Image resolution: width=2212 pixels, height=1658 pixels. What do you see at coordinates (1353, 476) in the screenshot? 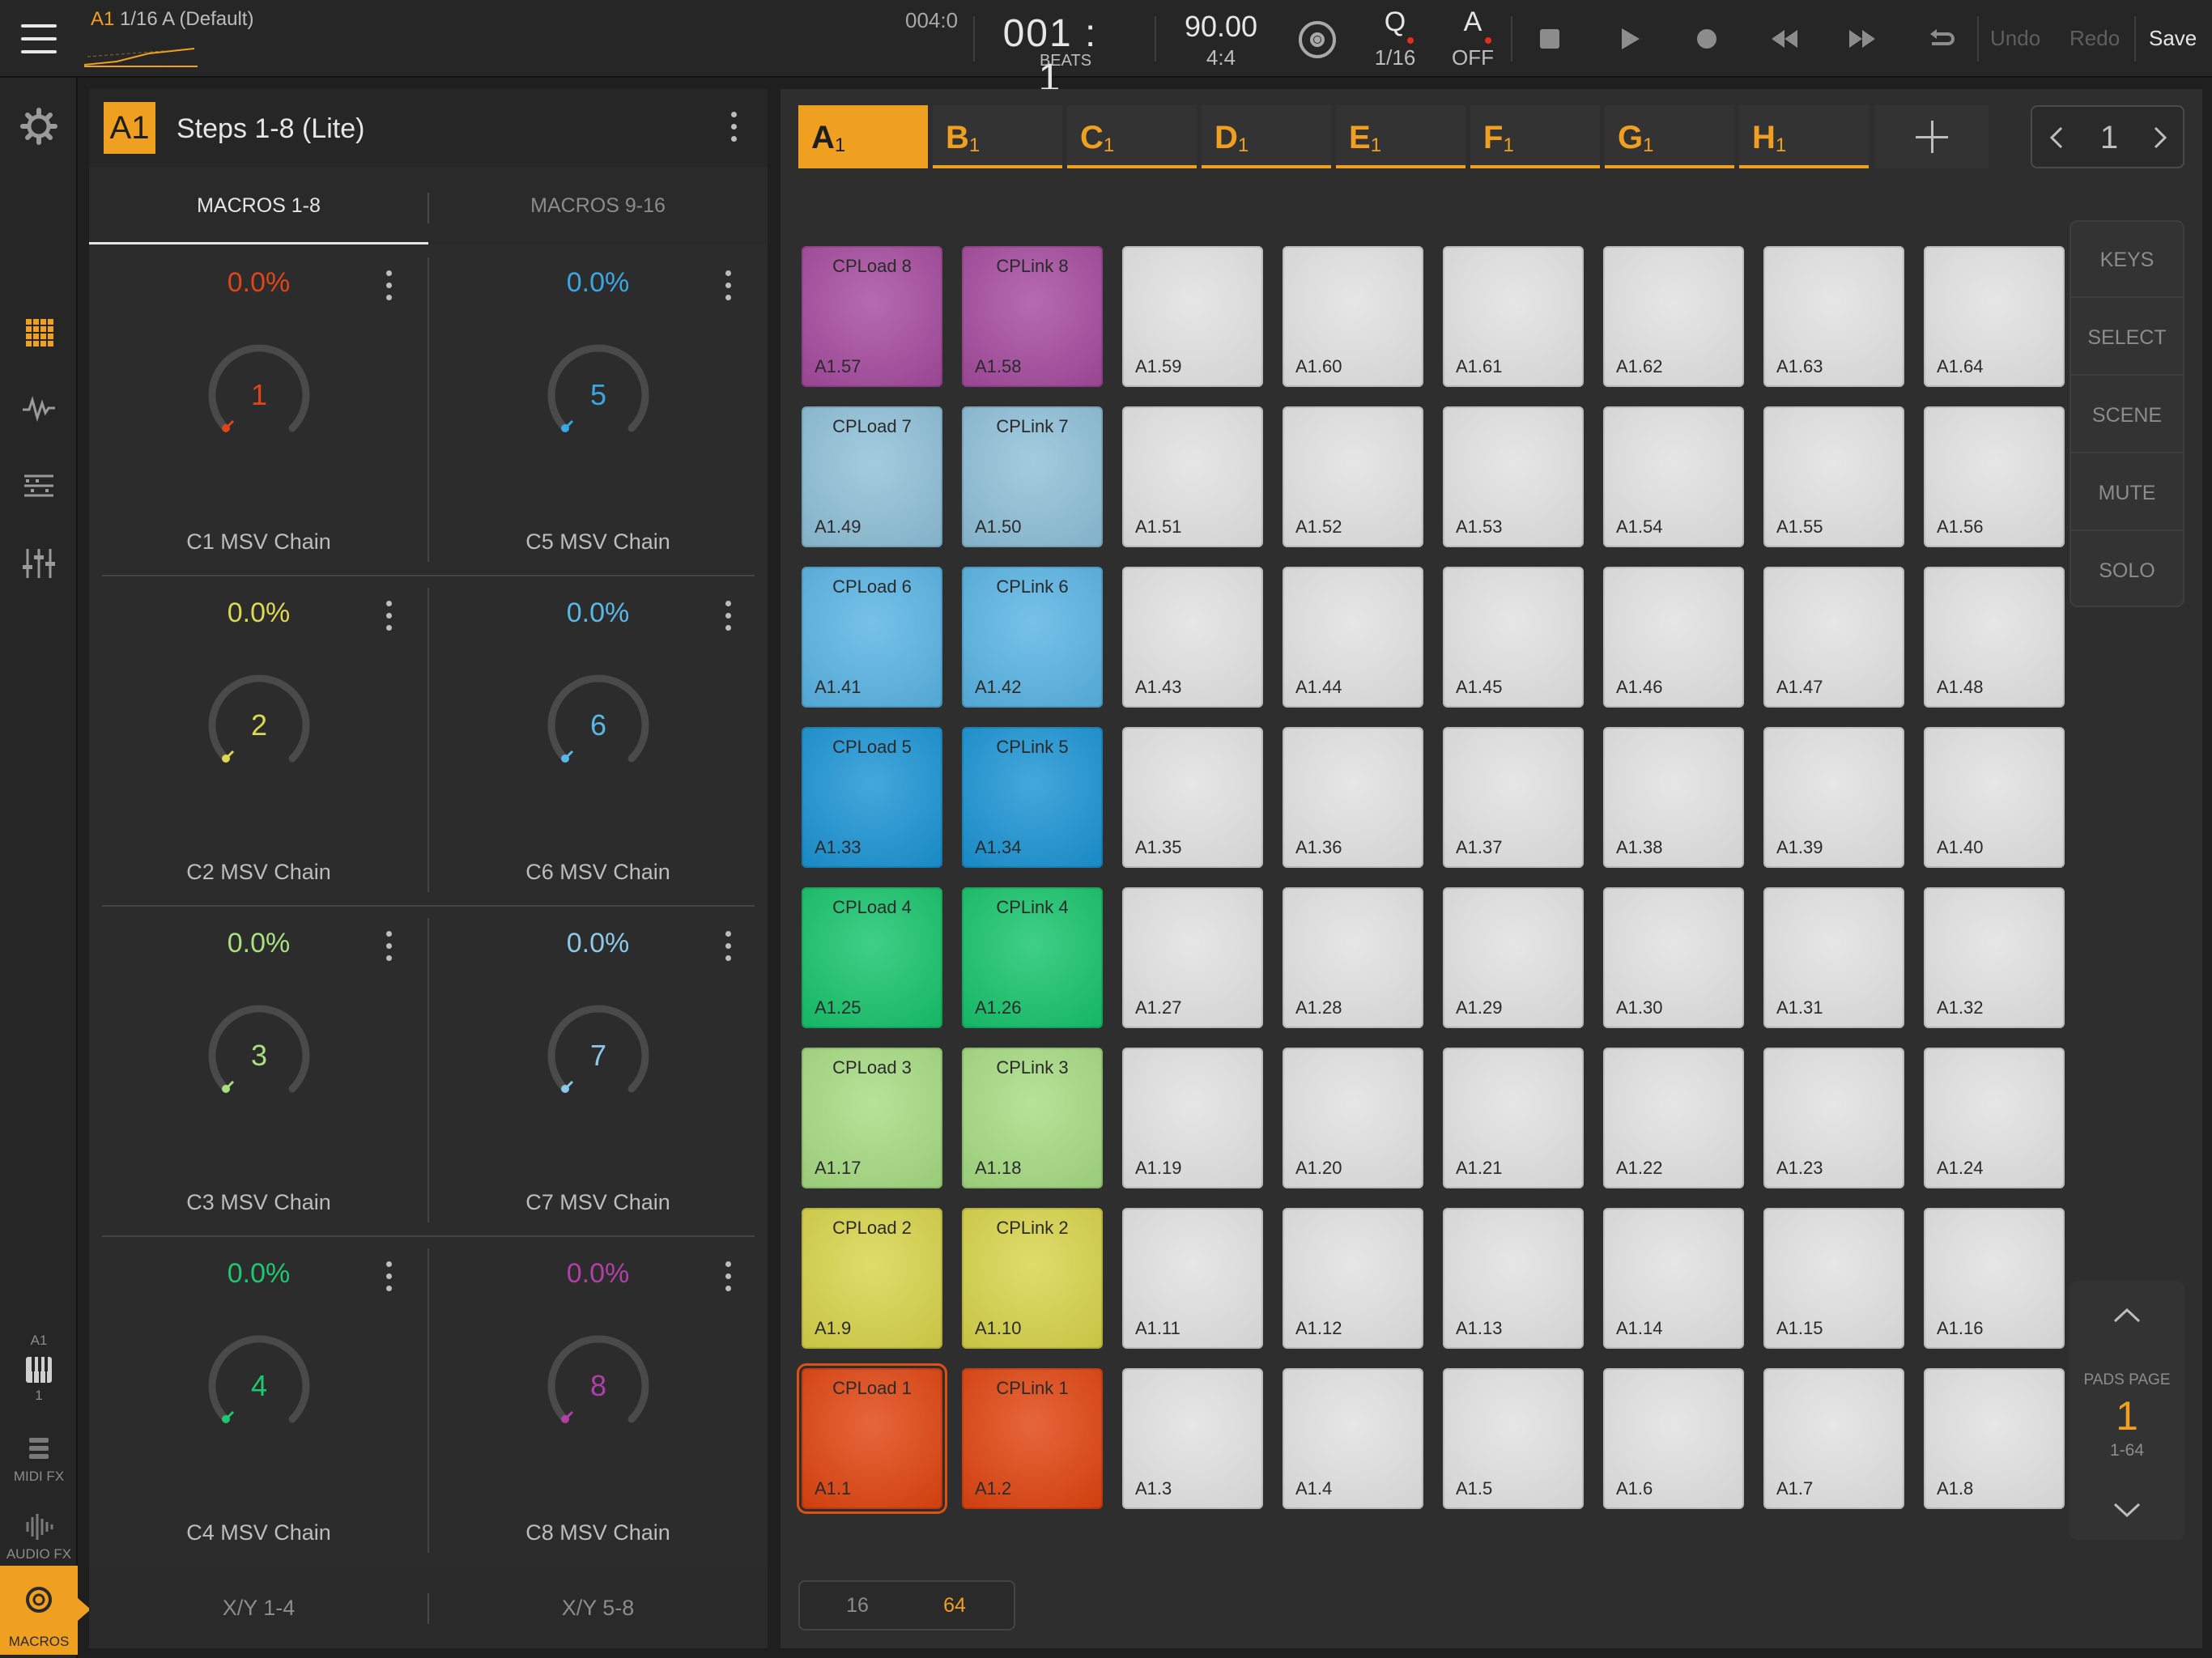
I see `pad: A1.52` at bounding box center [1353, 476].